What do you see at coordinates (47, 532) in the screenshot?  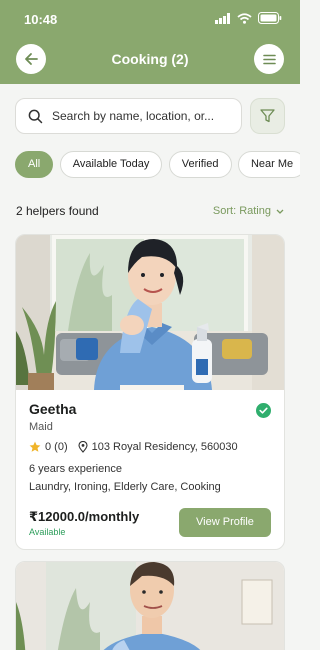 I see `availability-status: Available` at bounding box center [47, 532].